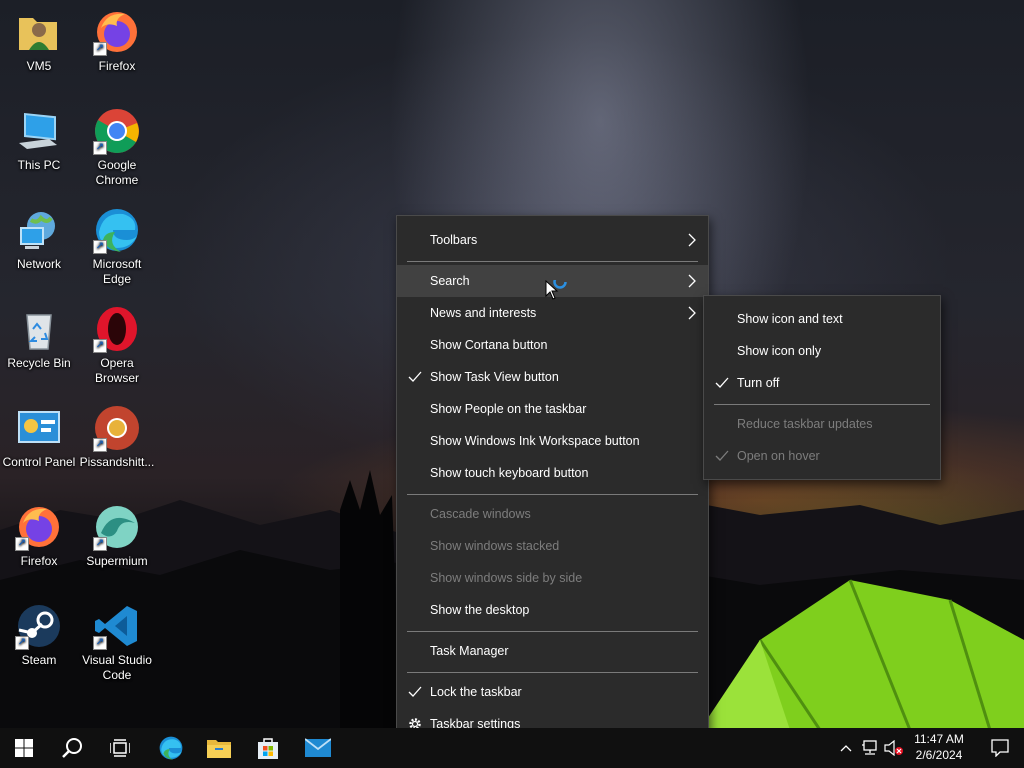  What do you see at coordinates (39, 363) in the screenshot?
I see `desktop-icon-label: Recycle Bin` at bounding box center [39, 363].